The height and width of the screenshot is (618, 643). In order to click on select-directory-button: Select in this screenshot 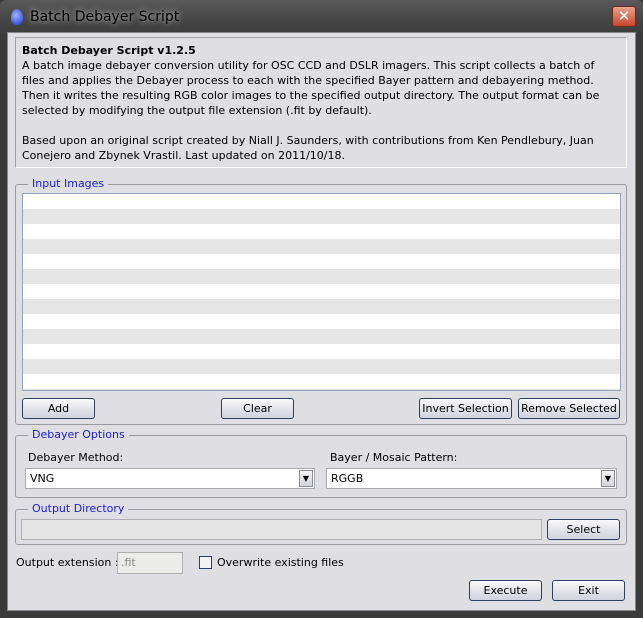, I will do `click(583, 529)`.